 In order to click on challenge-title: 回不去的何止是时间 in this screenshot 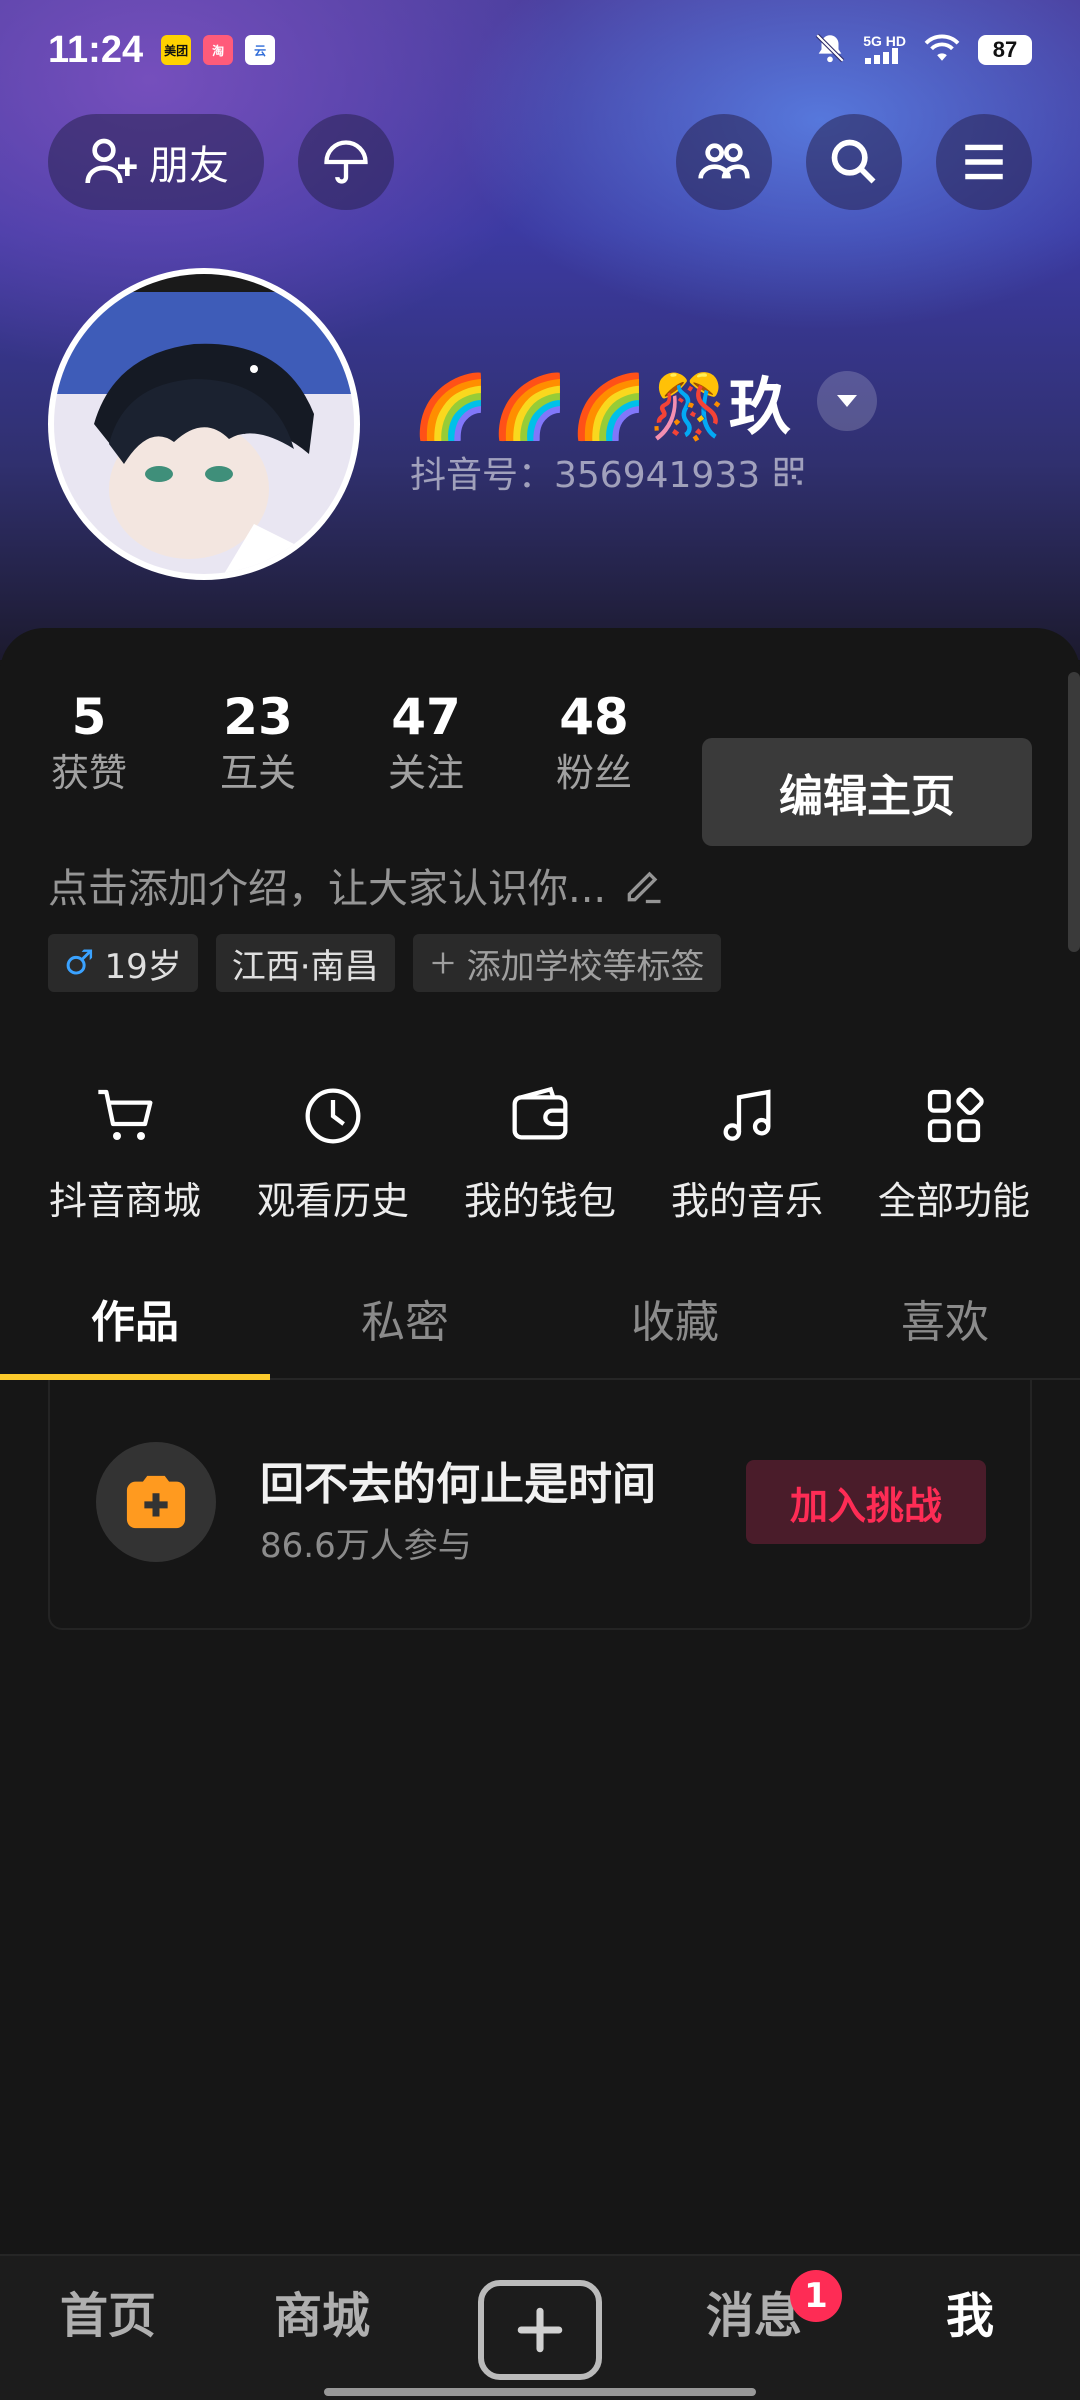, I will do `click(458, 1484)`.